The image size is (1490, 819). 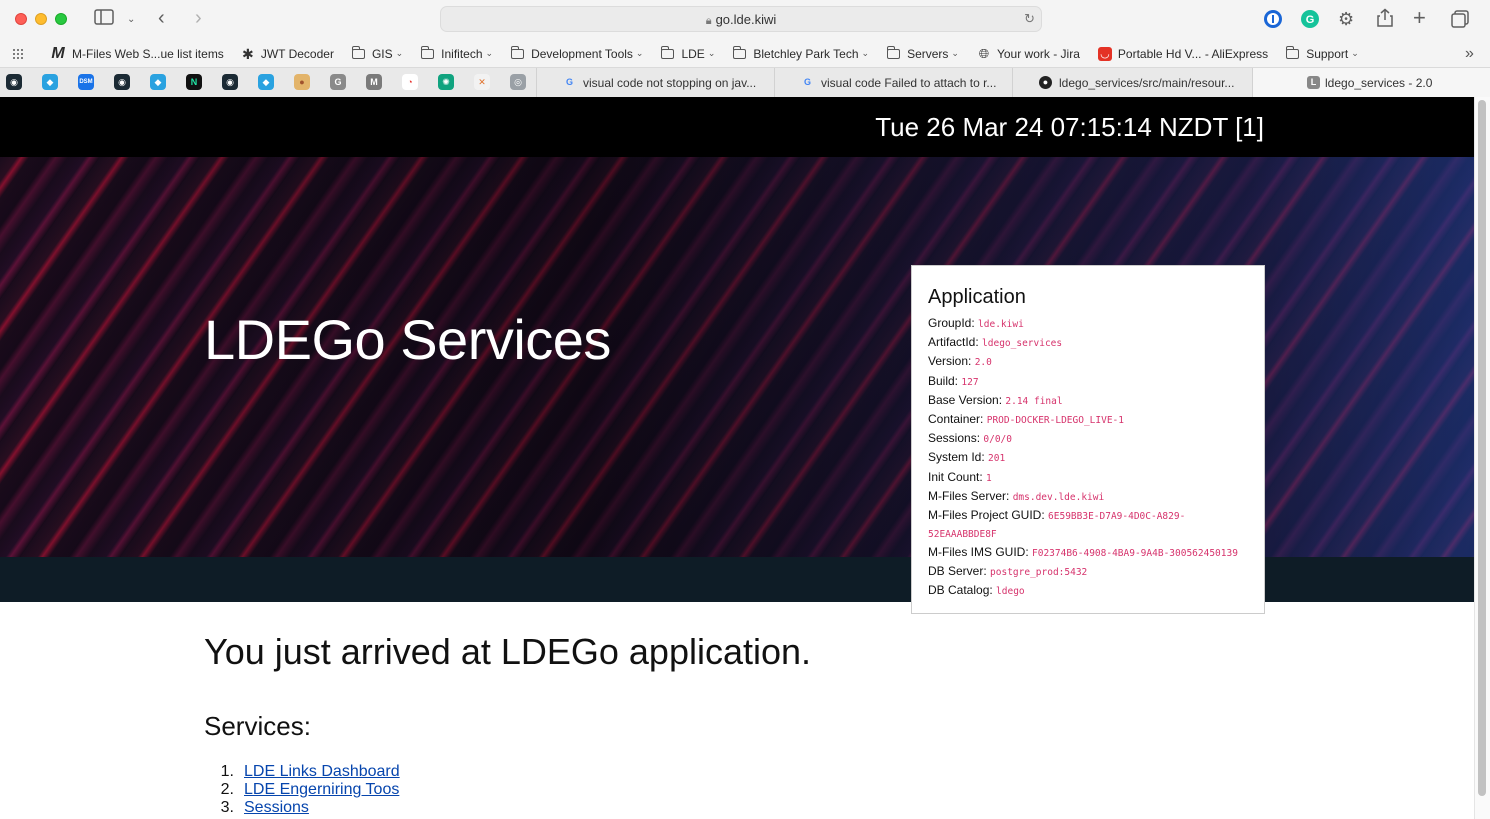 I want to click on info-row-db-catalog: DB Catalog: ldego, so click(x=1088, y=591).